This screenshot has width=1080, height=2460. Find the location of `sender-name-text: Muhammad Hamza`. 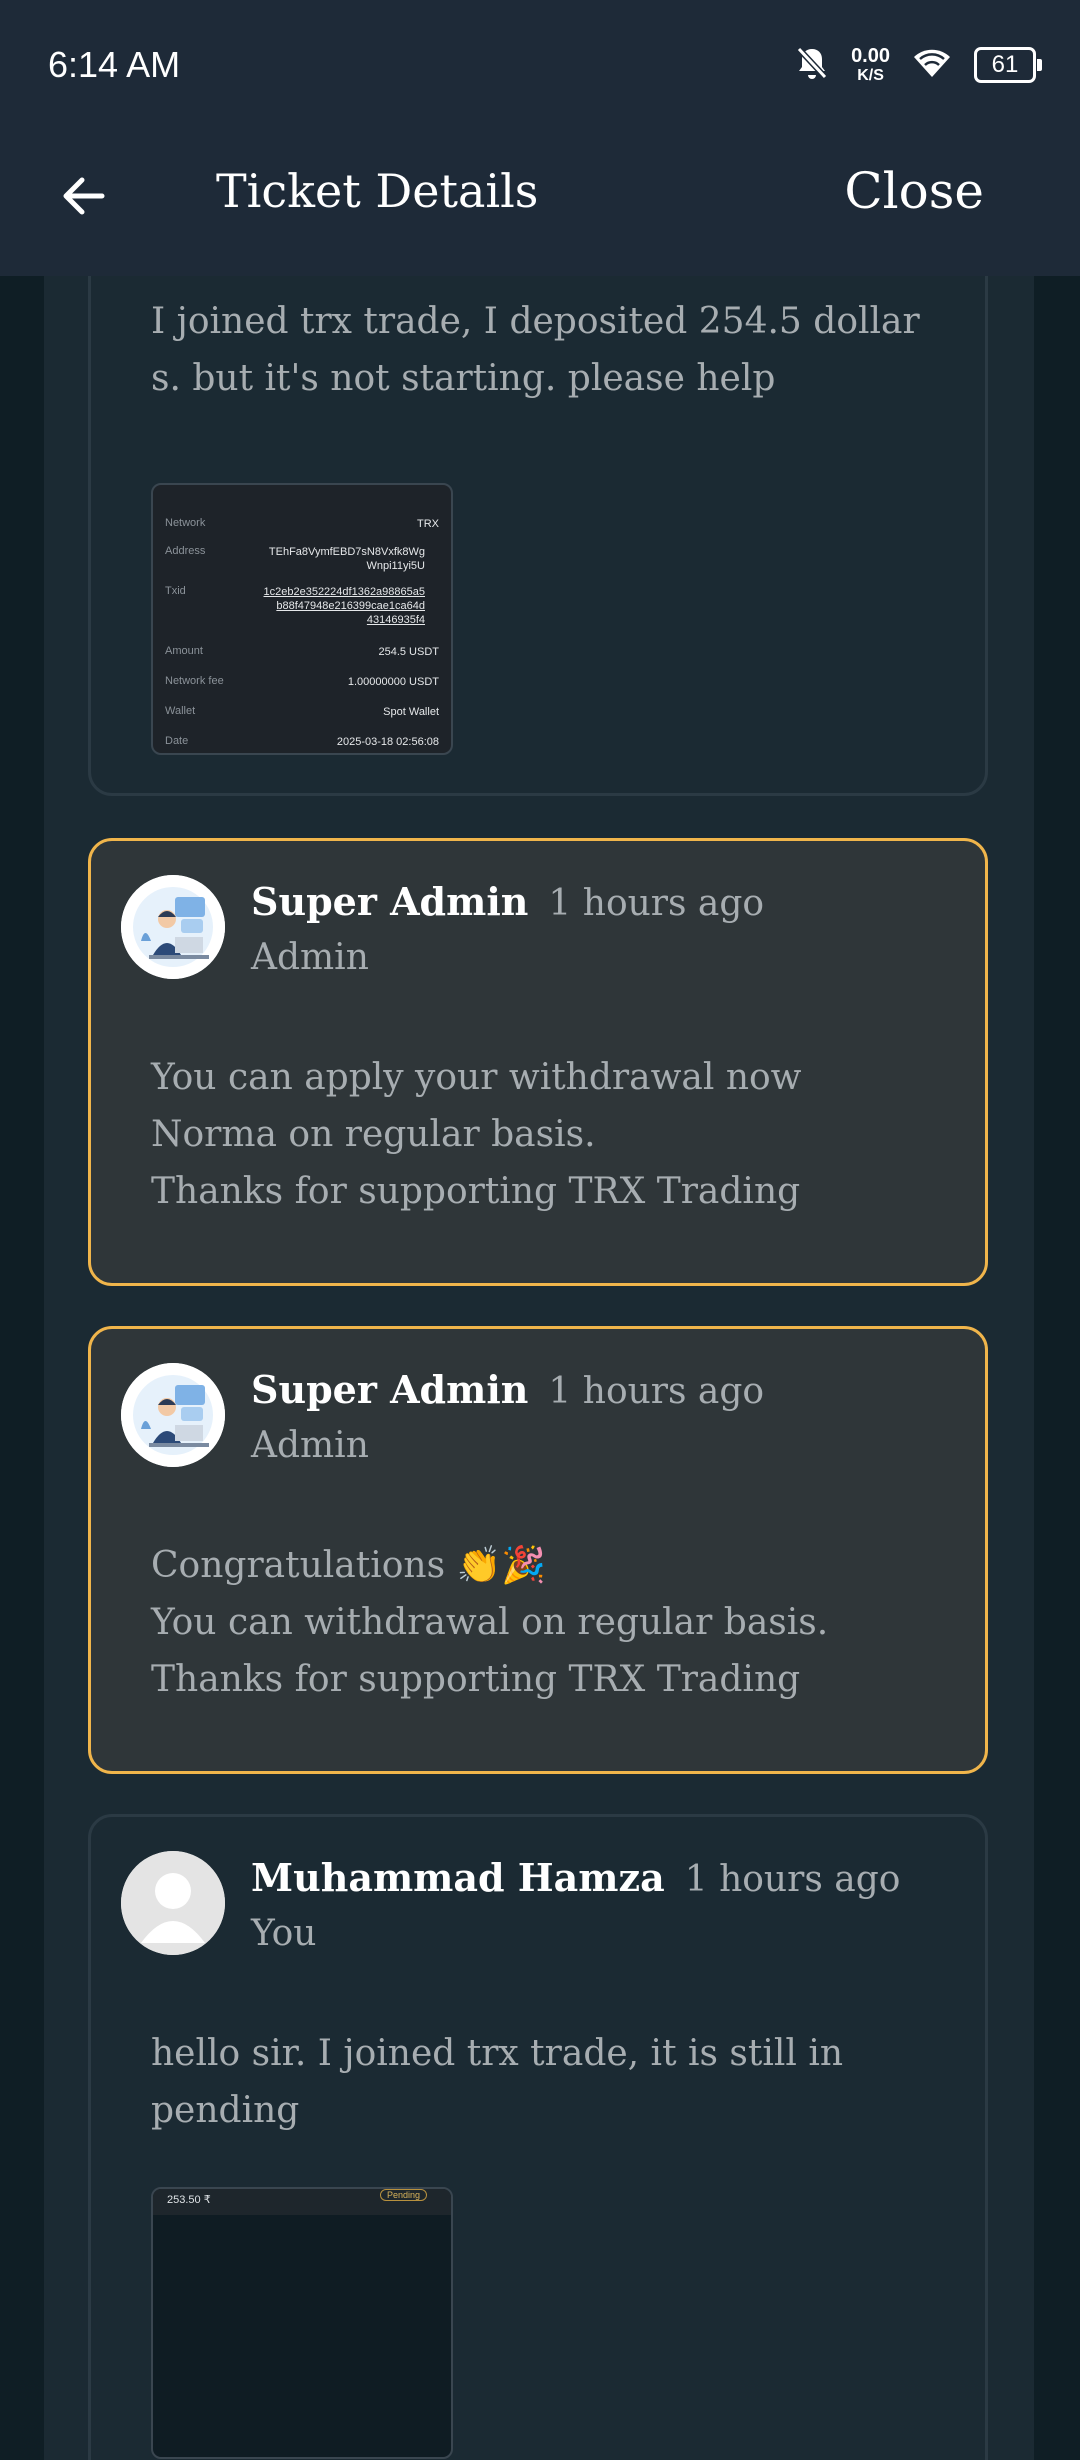

sender-name-text: Muhammad Hamza is located at coordinates (458, 1877).